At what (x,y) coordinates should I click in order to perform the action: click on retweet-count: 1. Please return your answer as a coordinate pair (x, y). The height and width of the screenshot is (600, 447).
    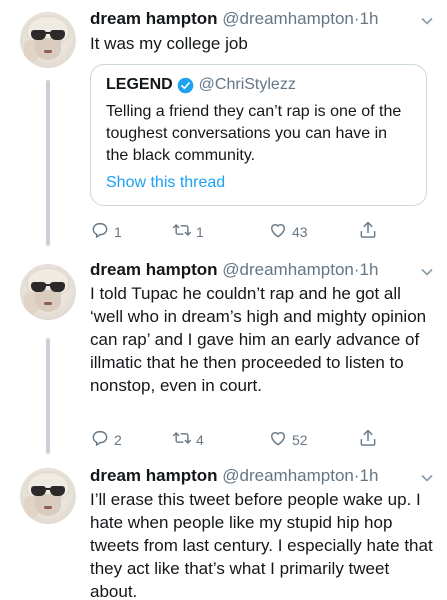
    Looking at the image, I should click on (200, 231).